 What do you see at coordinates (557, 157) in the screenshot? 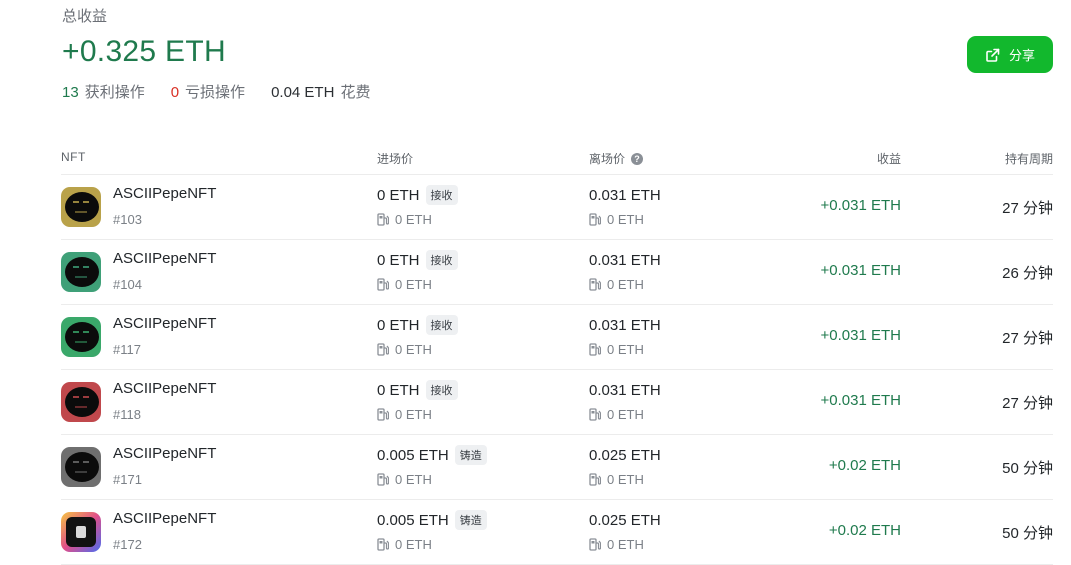
I see `table-header: NFT 进场价 离场价 ? 收益 持有周期` at bounding box center [557, 157].